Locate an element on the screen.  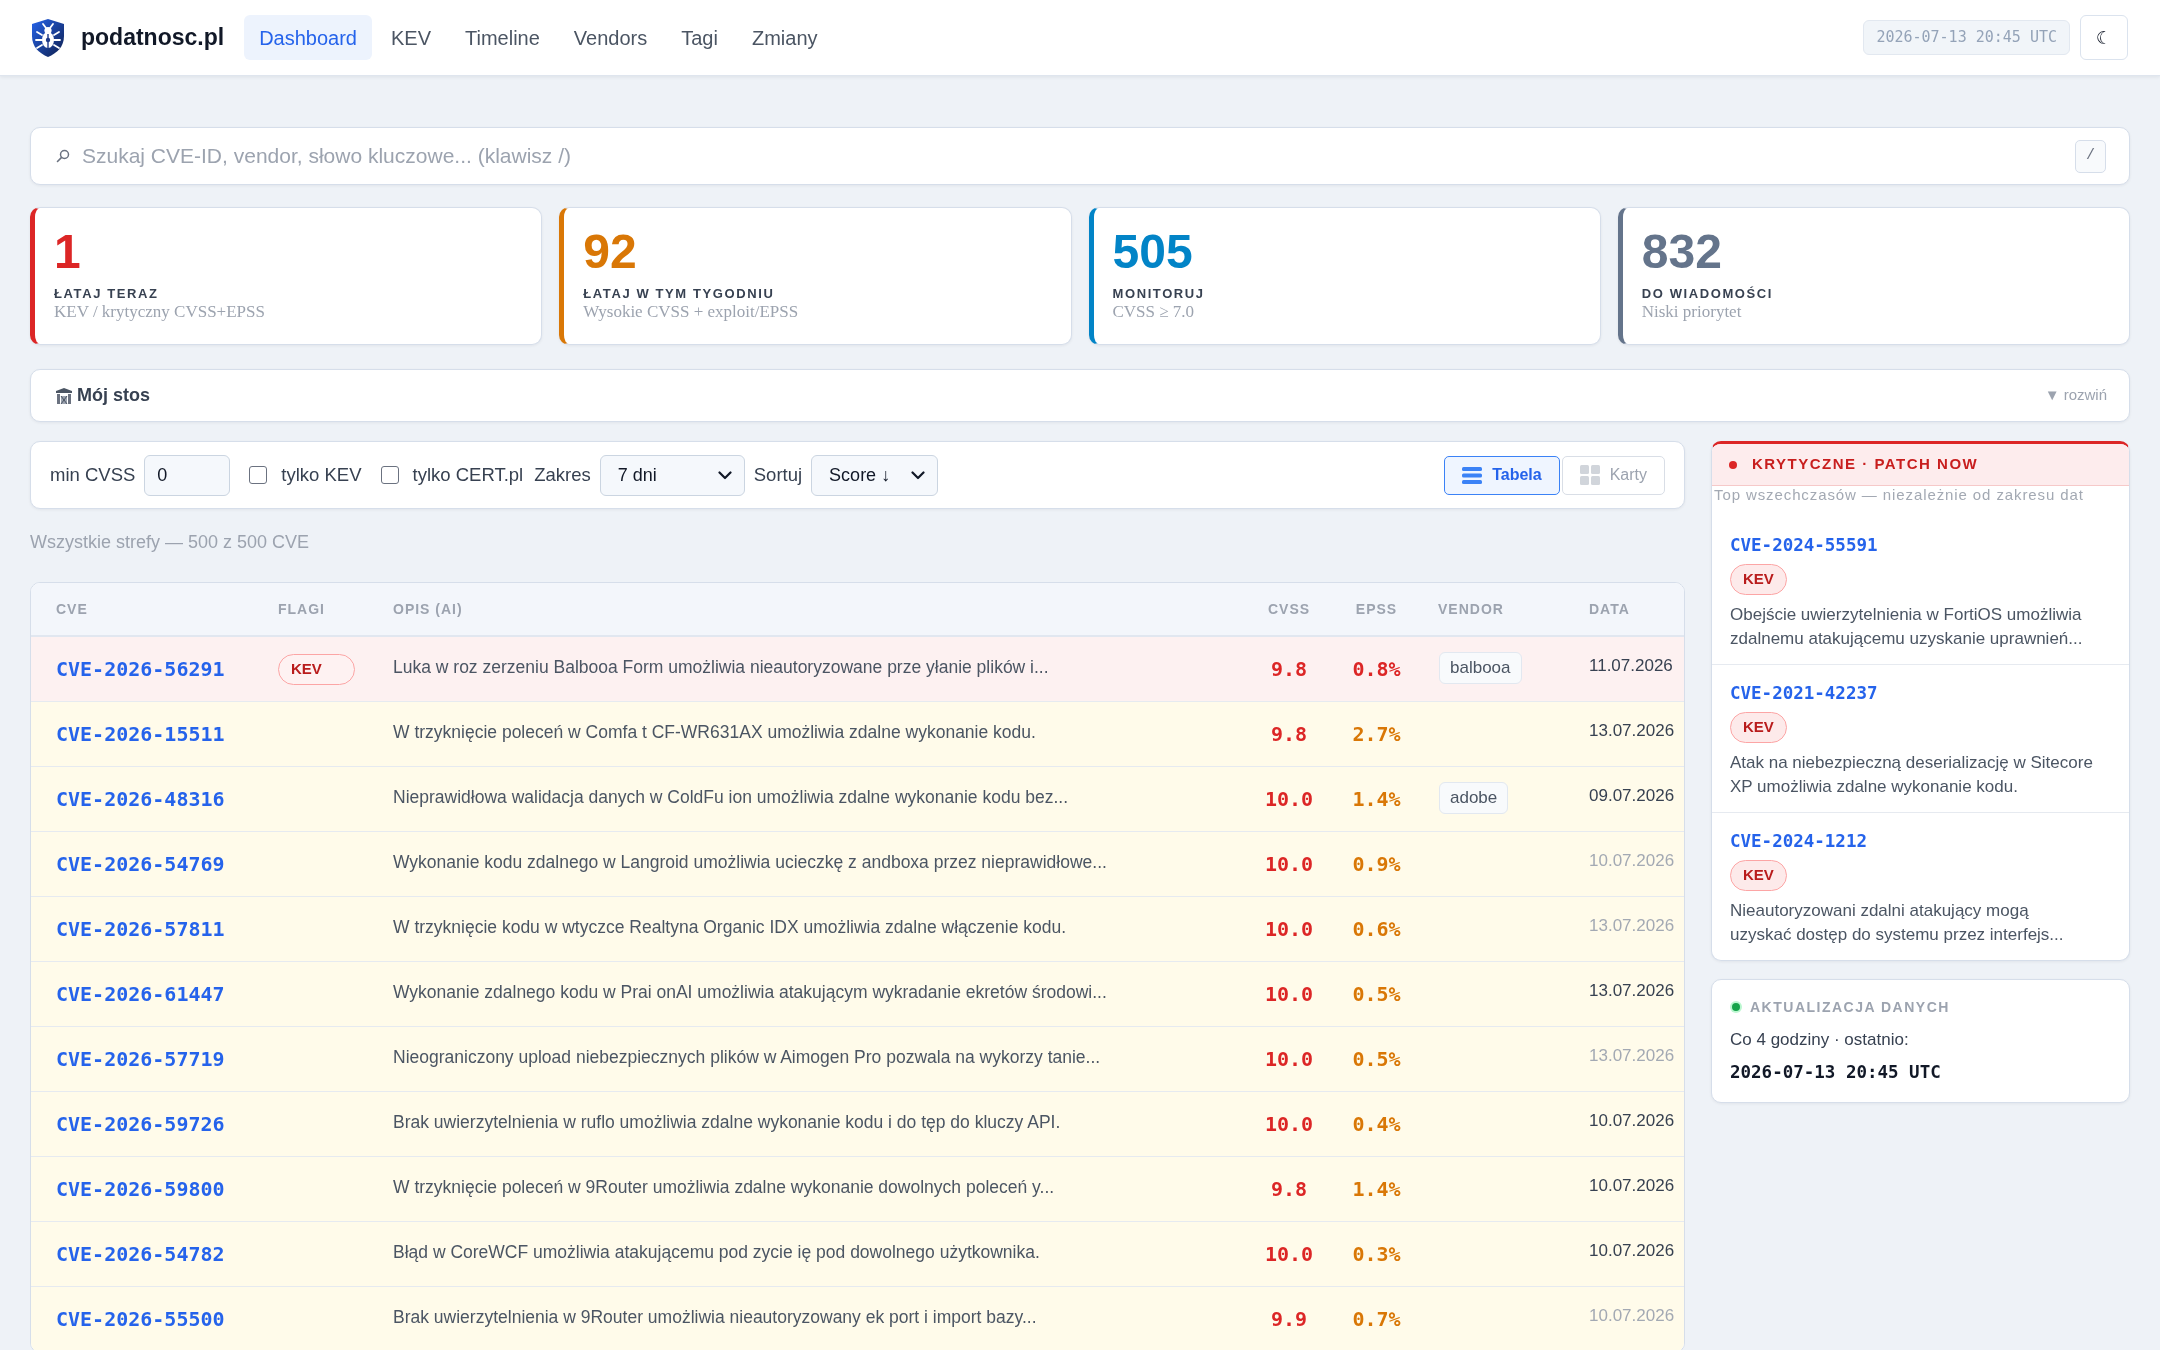
table-row: CVE-2026-48316 Nieprawidłowa walidacja danych w ColdFu ion umożliwia zdalne wykonanie kodu bez... 10.0 1.4% adobe 09.07.2026 is located at coordinates (857, 799).